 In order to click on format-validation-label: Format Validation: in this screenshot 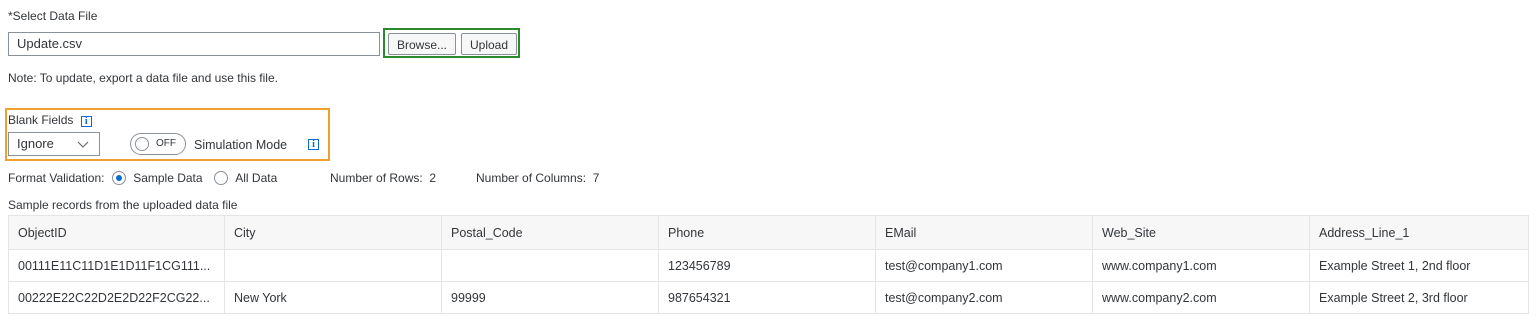, I will do `click(56, 178)`.